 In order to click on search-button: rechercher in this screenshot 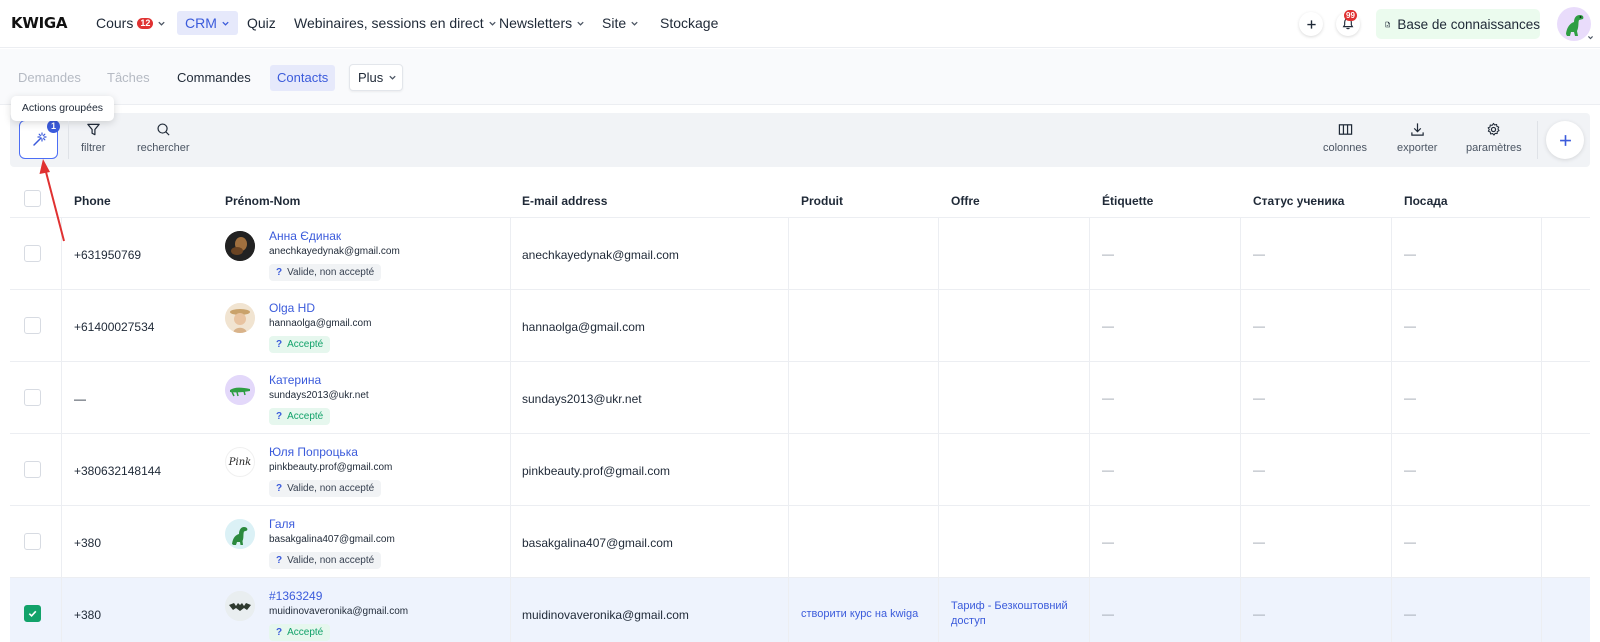, I will do `click(163, 138)`.